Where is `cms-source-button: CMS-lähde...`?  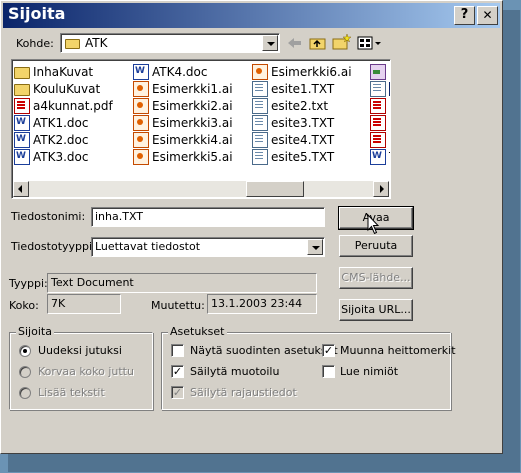
cms-source-button: CMS-lähde... is located at coordinates (376, 278).